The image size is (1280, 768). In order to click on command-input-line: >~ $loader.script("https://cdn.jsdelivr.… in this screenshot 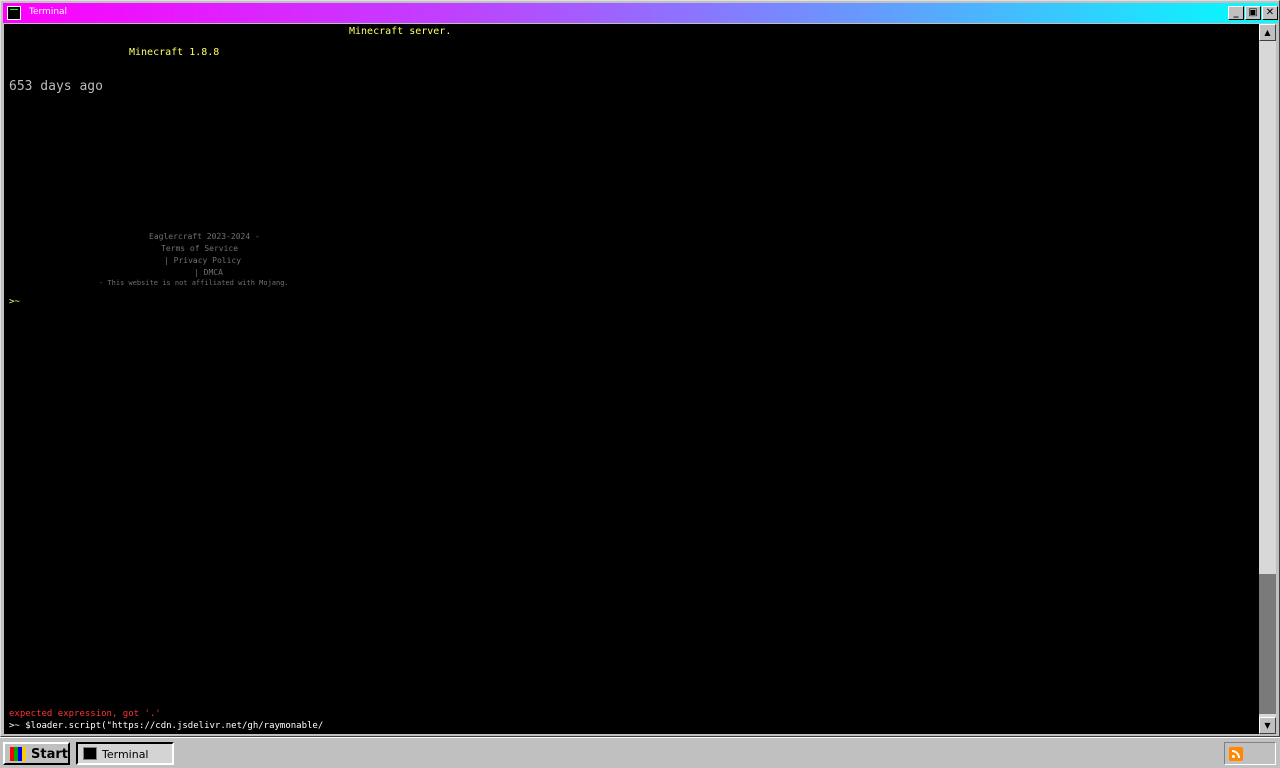, I will do `click(166, 726)`.